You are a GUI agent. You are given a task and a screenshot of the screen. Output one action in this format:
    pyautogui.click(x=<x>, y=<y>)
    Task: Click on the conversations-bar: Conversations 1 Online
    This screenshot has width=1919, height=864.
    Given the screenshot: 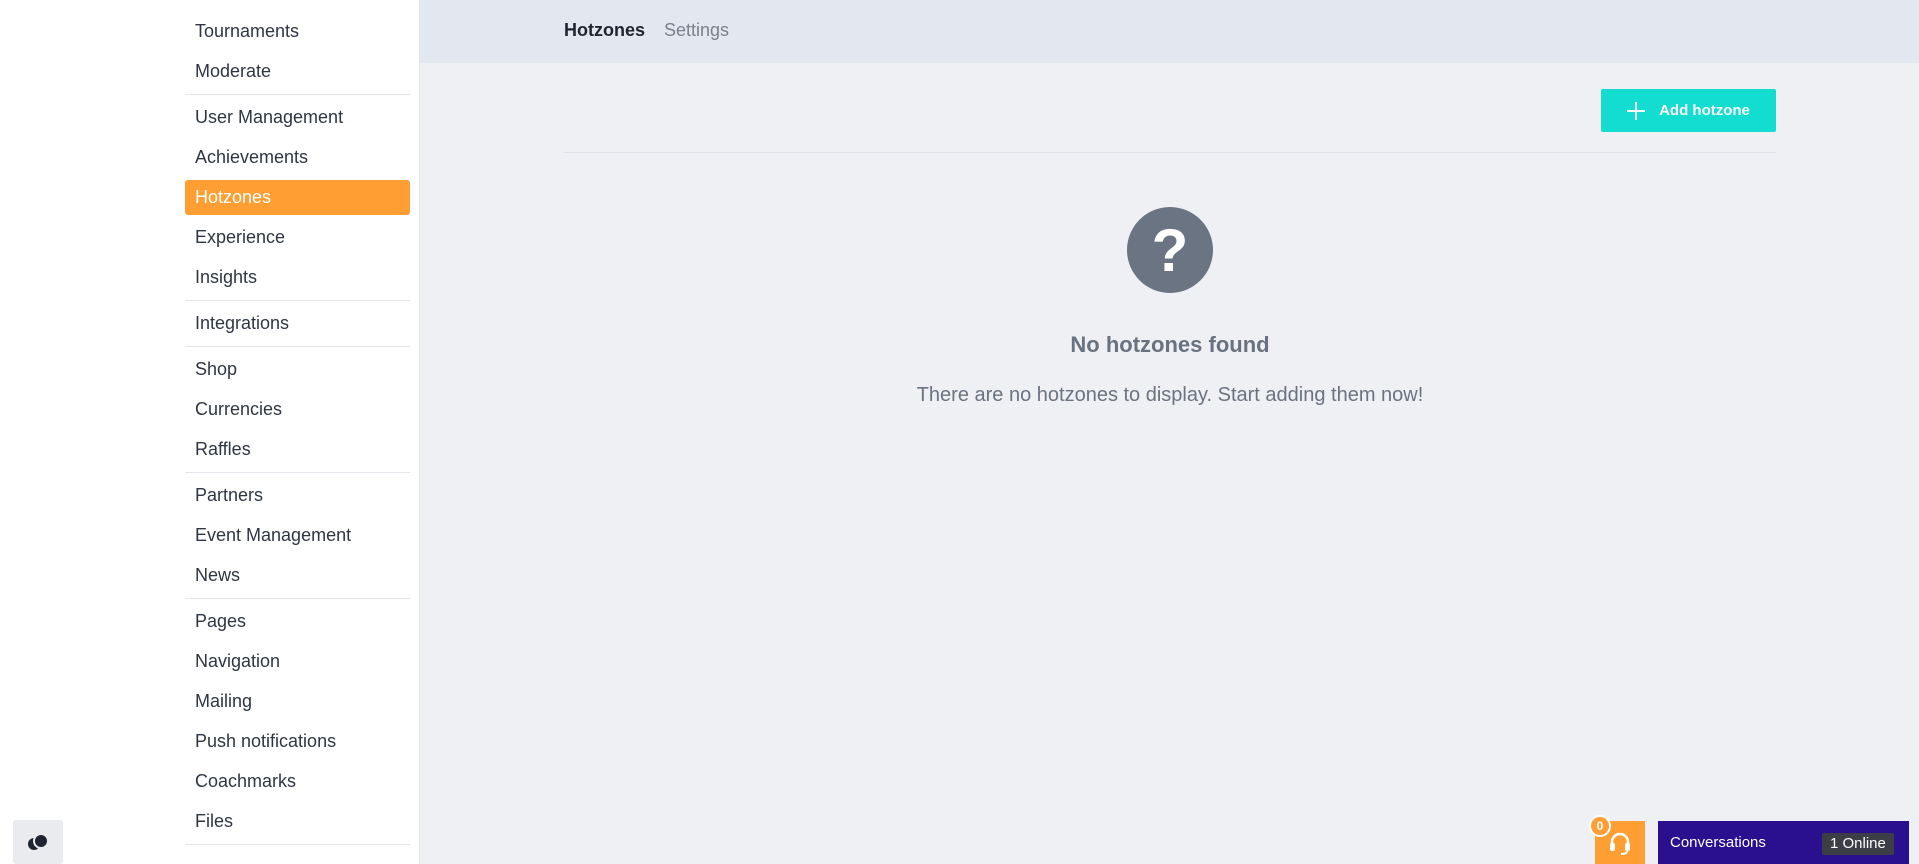 What is the action you would take?
    pyautogui.click(x=1783, y=842)
    